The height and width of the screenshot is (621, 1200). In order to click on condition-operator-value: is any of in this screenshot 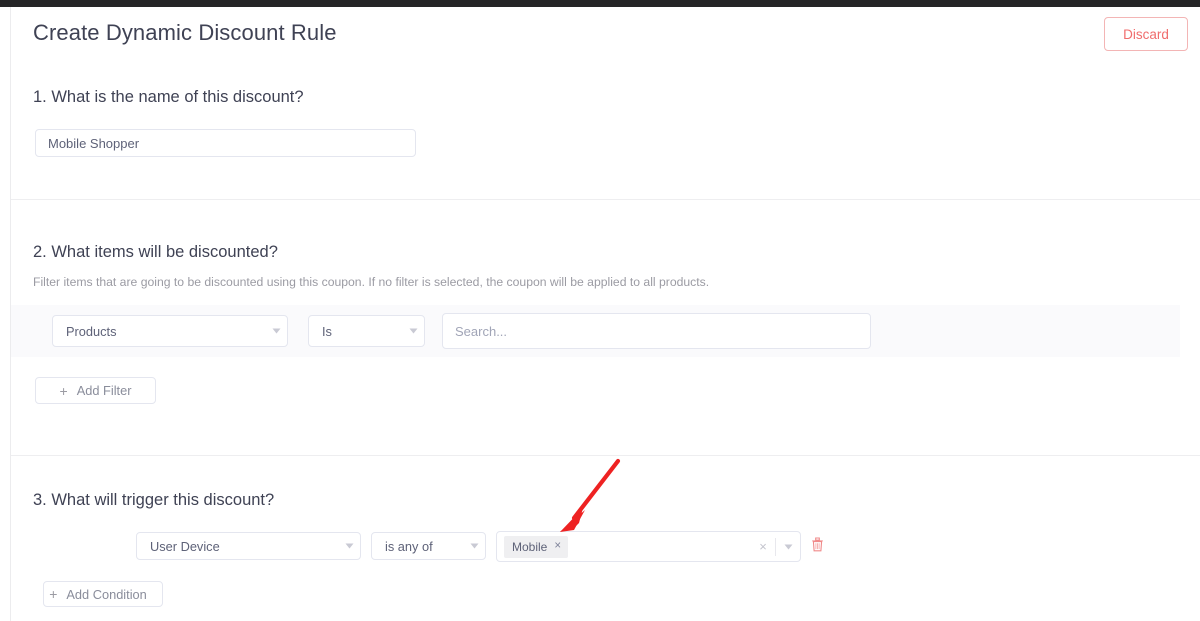, I will do `click(409, 546)`.